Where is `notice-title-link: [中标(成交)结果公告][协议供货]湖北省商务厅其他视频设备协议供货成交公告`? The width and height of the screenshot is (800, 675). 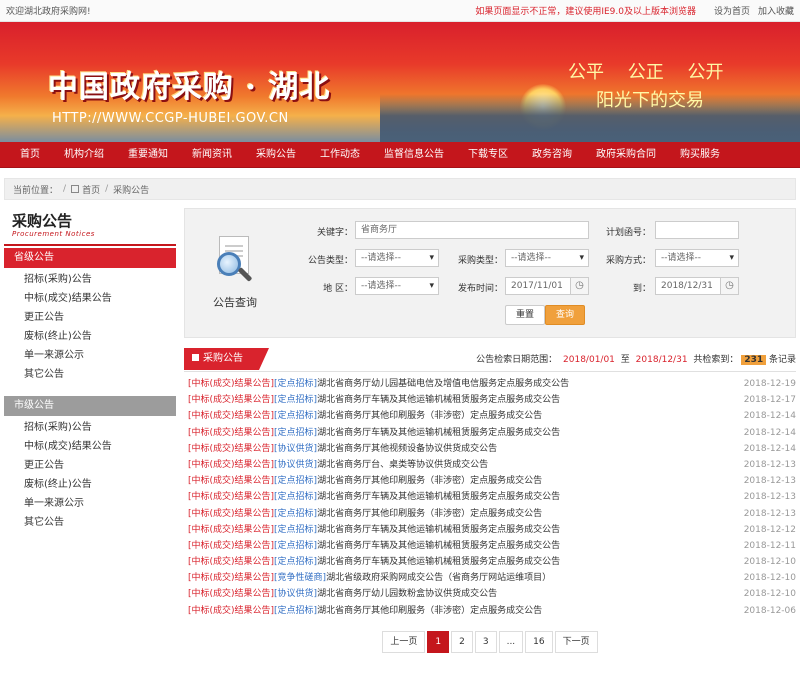 notice-title-link: [中标(成交)结果公告][协议供货]湖北省商务厅其他视频设备协议供货成交公告 is located at coordinates (462, 449).